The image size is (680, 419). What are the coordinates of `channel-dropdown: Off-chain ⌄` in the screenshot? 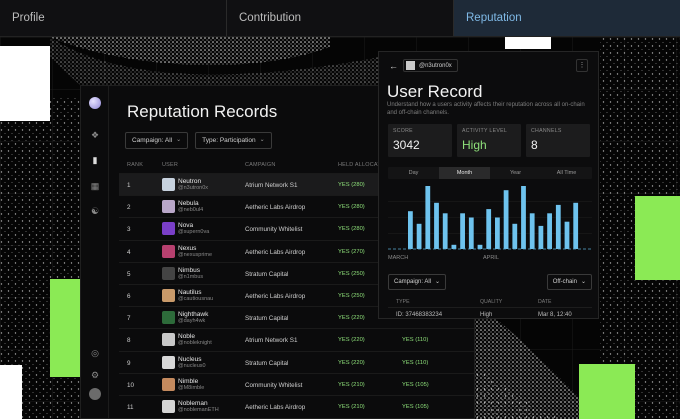 It's located at (569, 282).